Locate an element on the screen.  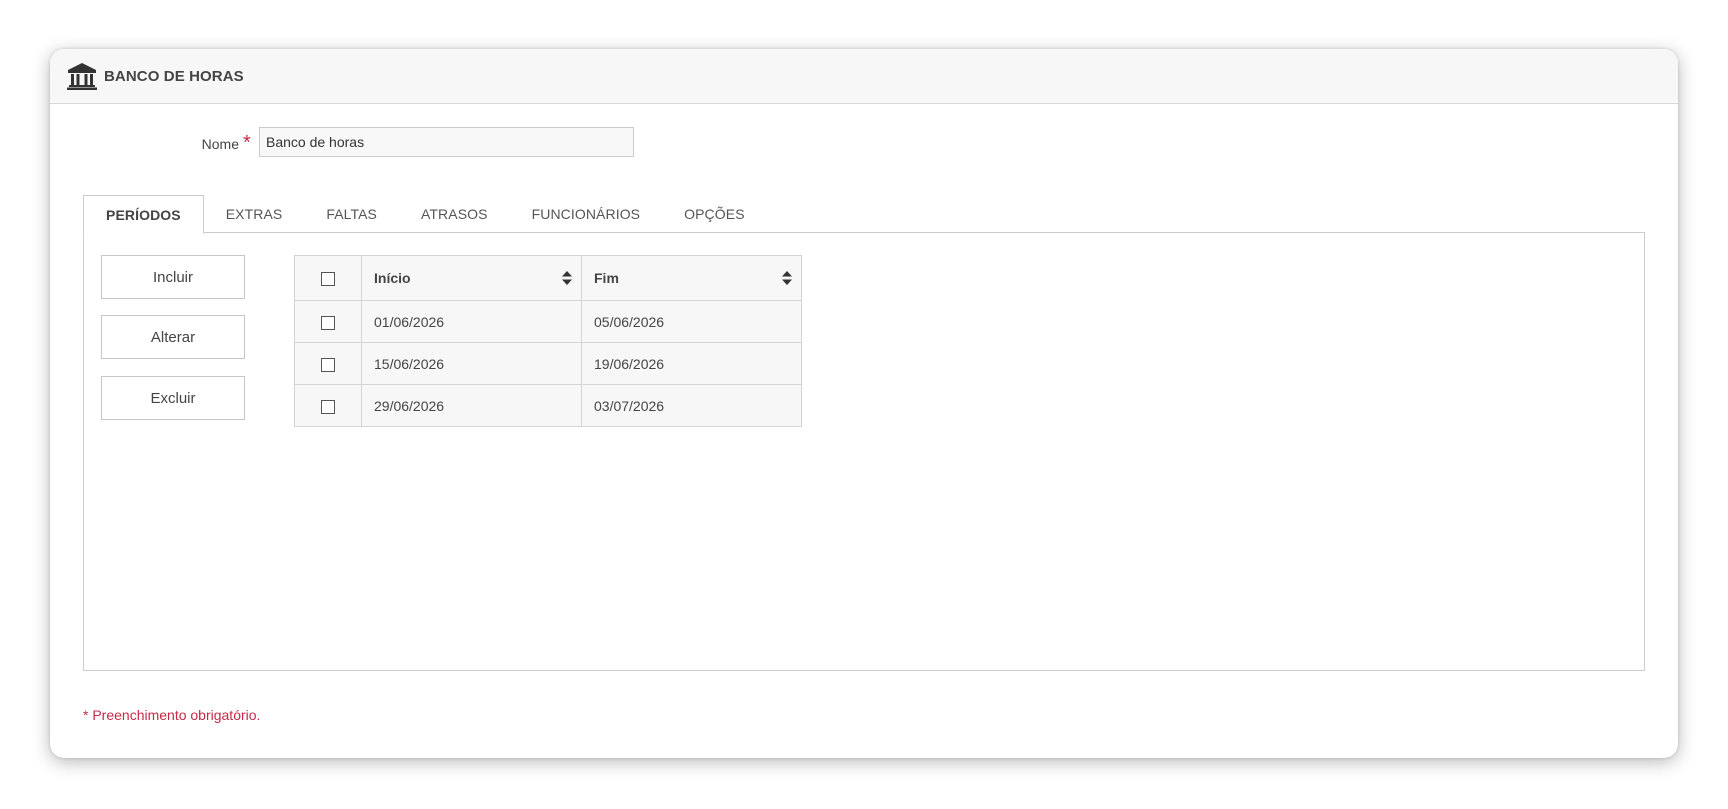
delete-button: Excluir is located at coordinates (173, 398).